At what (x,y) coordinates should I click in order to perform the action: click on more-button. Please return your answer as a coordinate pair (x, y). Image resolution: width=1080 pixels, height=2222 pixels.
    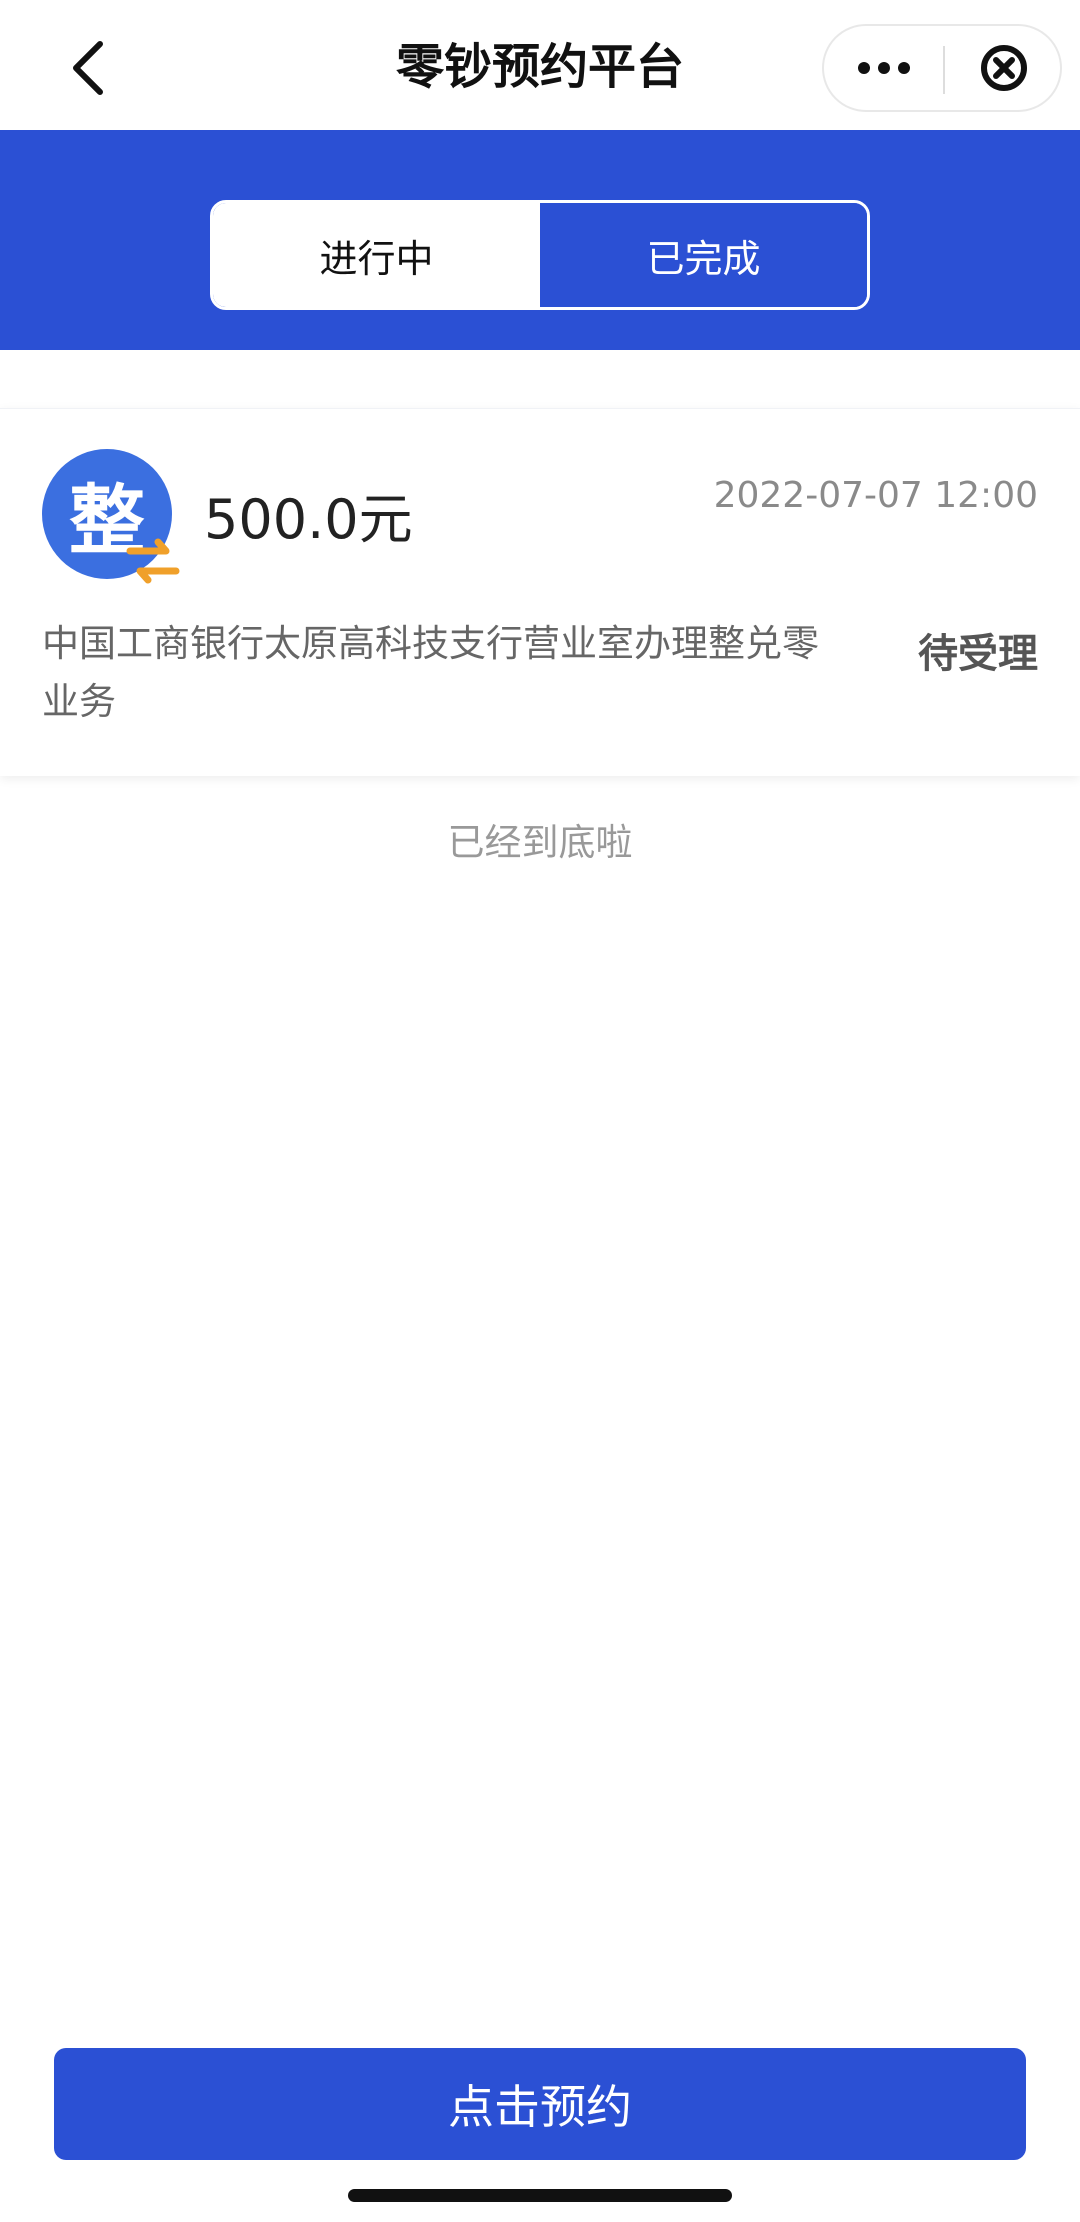
    Looking at the image, I should click on (883, 68).